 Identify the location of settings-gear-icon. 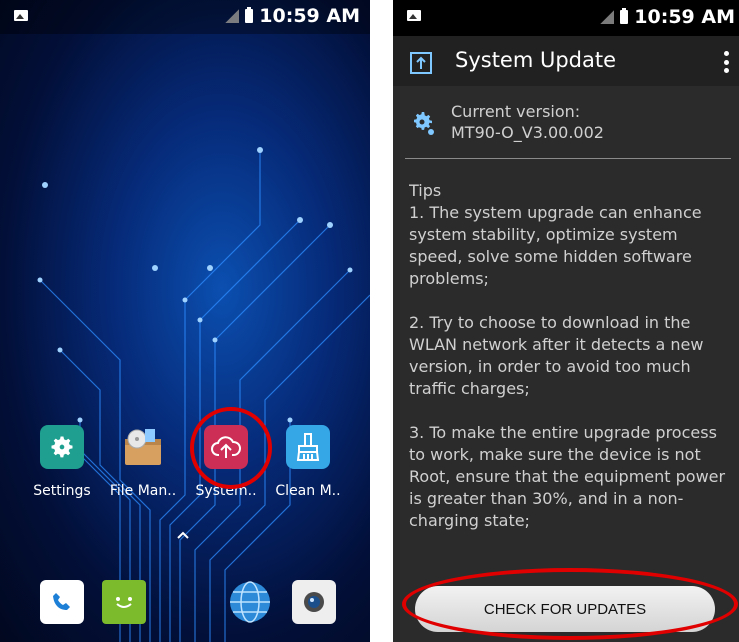
(424, 123).